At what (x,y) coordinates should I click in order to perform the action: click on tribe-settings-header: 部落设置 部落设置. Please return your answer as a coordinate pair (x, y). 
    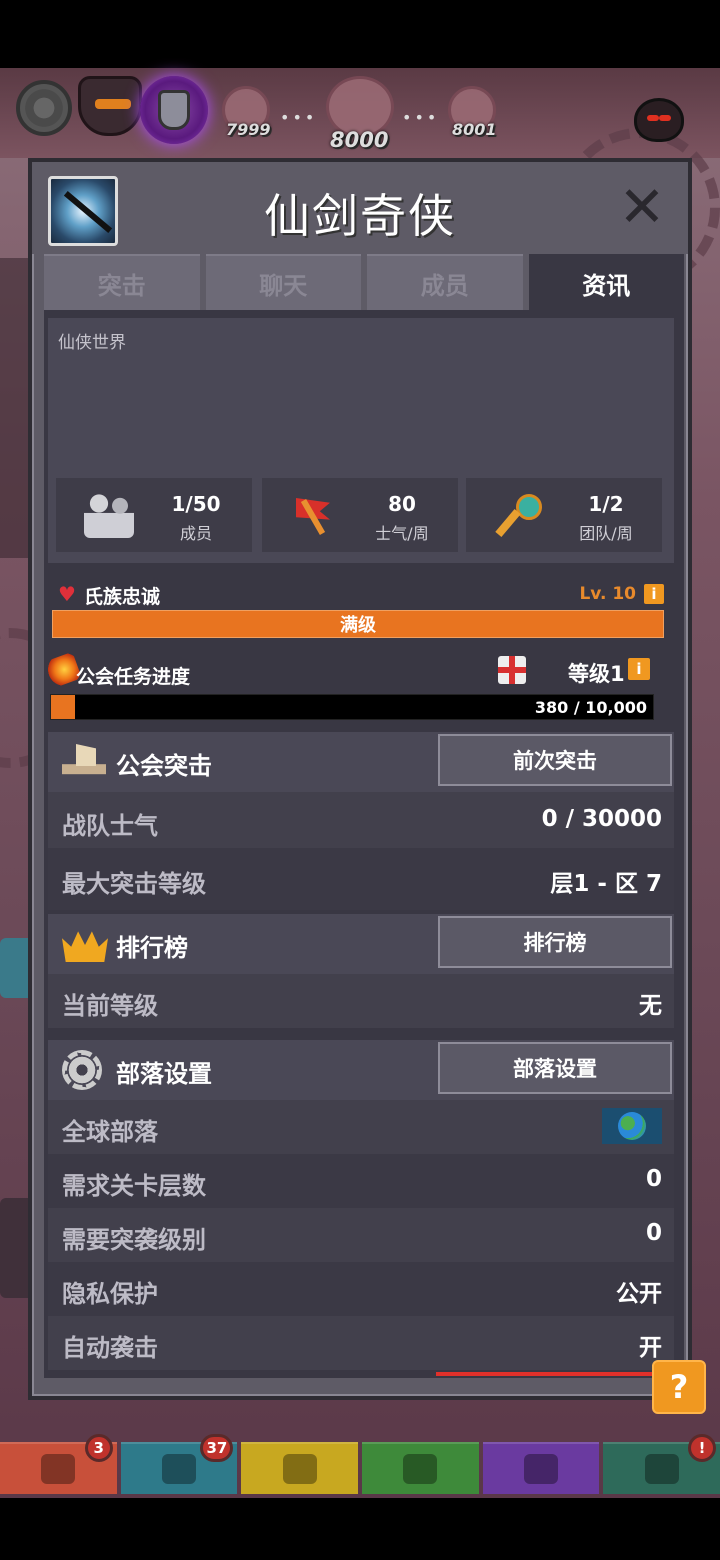
    Looking at the image, I should click on (361, 1070).